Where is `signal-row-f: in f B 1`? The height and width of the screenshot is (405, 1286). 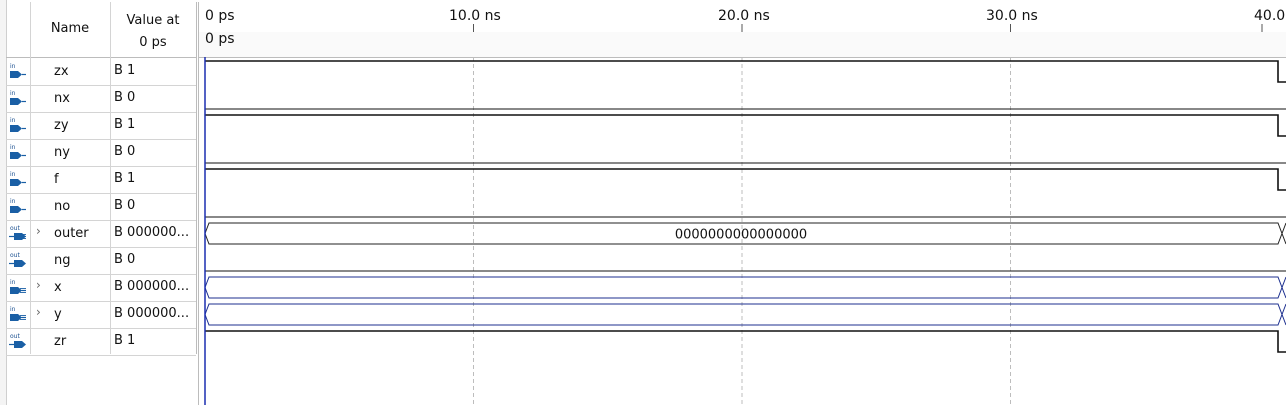 signal-row-f: in f B 1 is located at coordinates (101, 180).